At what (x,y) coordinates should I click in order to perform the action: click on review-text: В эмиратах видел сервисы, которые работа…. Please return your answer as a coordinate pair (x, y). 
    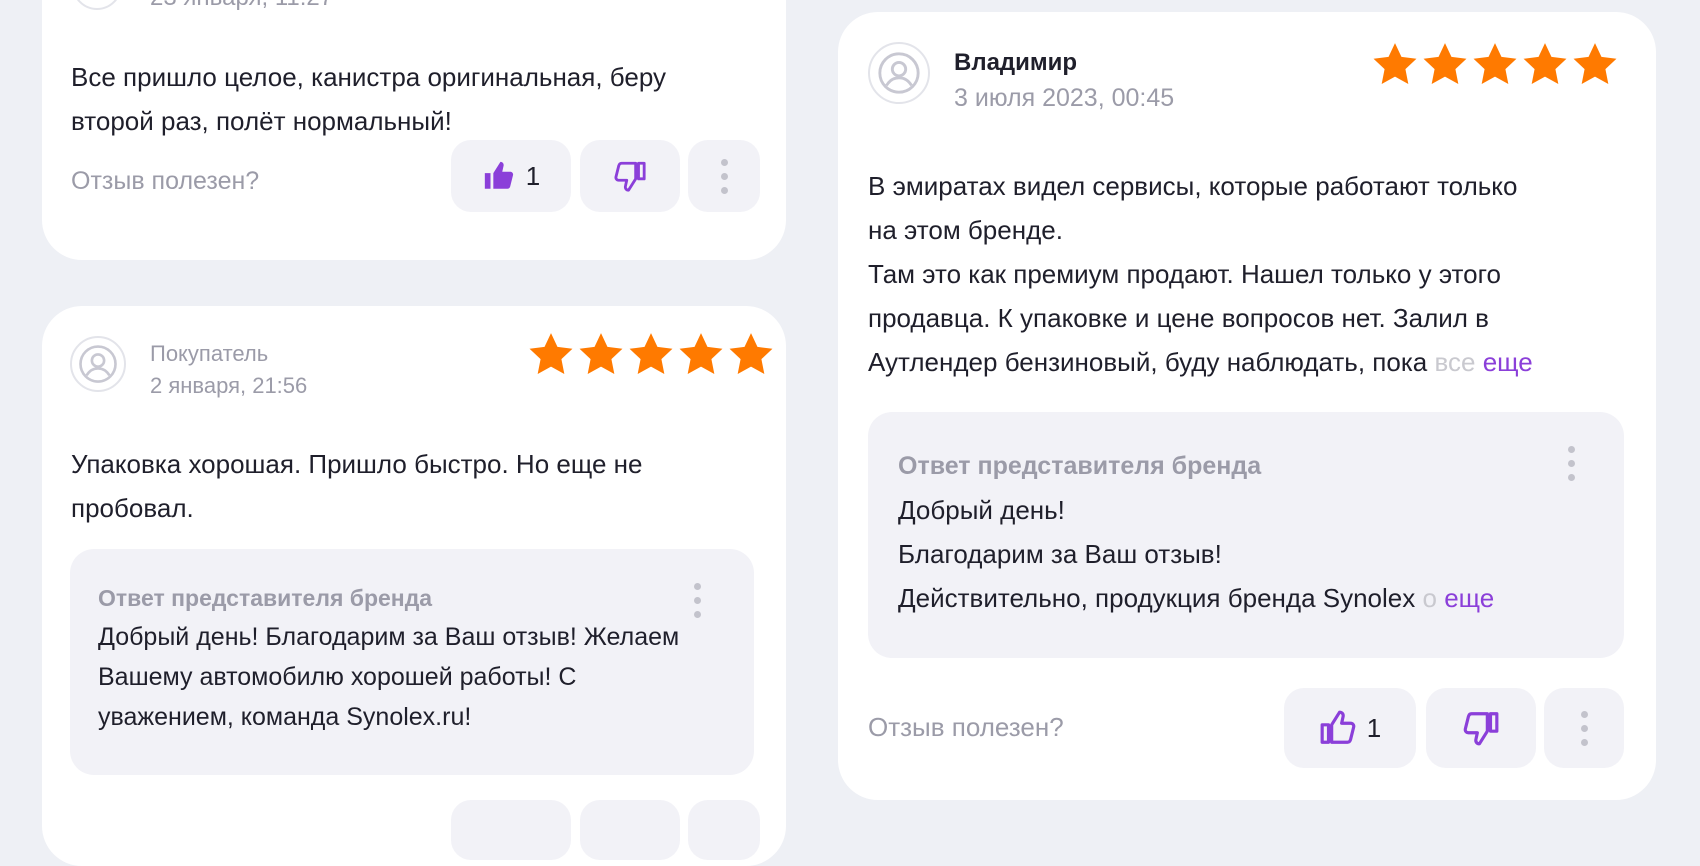
    Looking at the image, I should click on (1200, 274).